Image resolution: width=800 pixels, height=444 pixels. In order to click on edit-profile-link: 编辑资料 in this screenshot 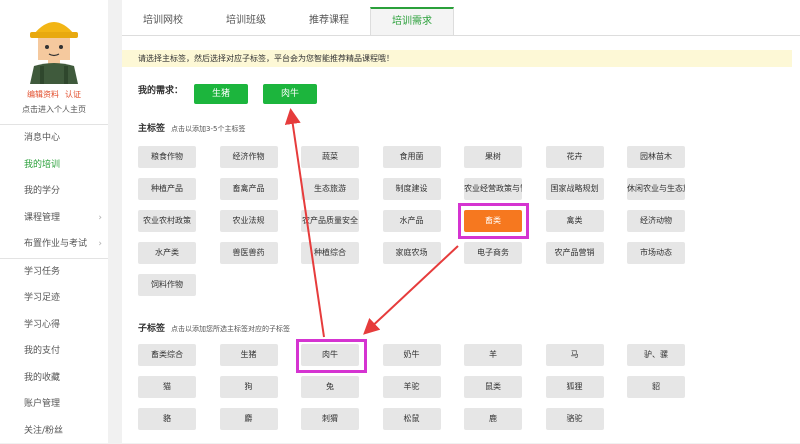, I will do `click(43, 94)`.